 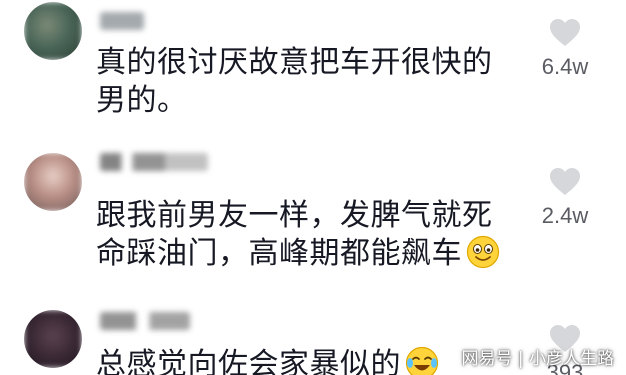 What do you see at coordinates (565, 49) in the screenshot?
I see `like-button: 6.4w` at bounding box center [565, 49].